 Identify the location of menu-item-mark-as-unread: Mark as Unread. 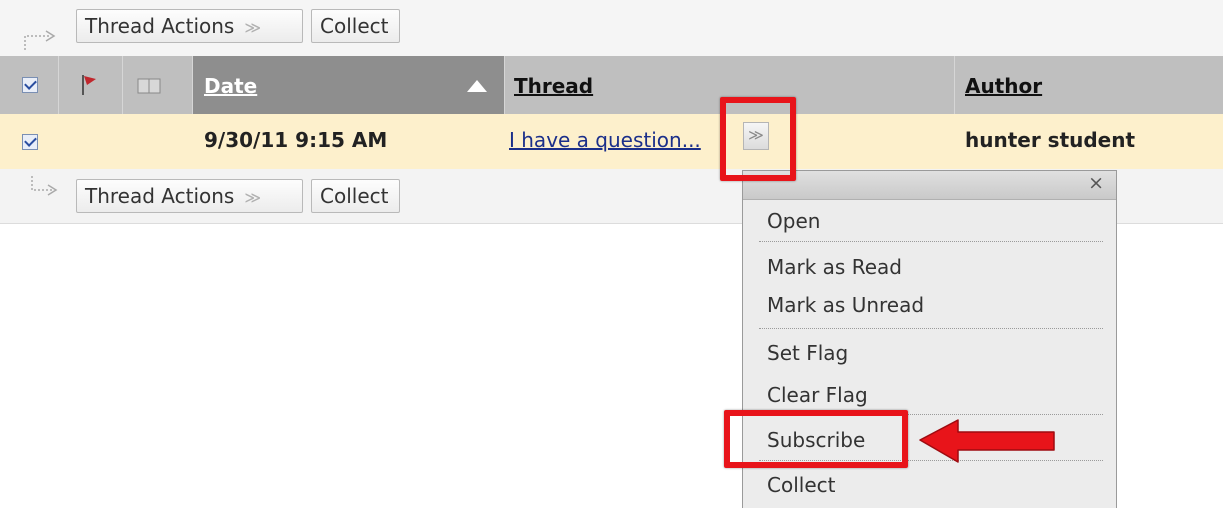
(845, 305).